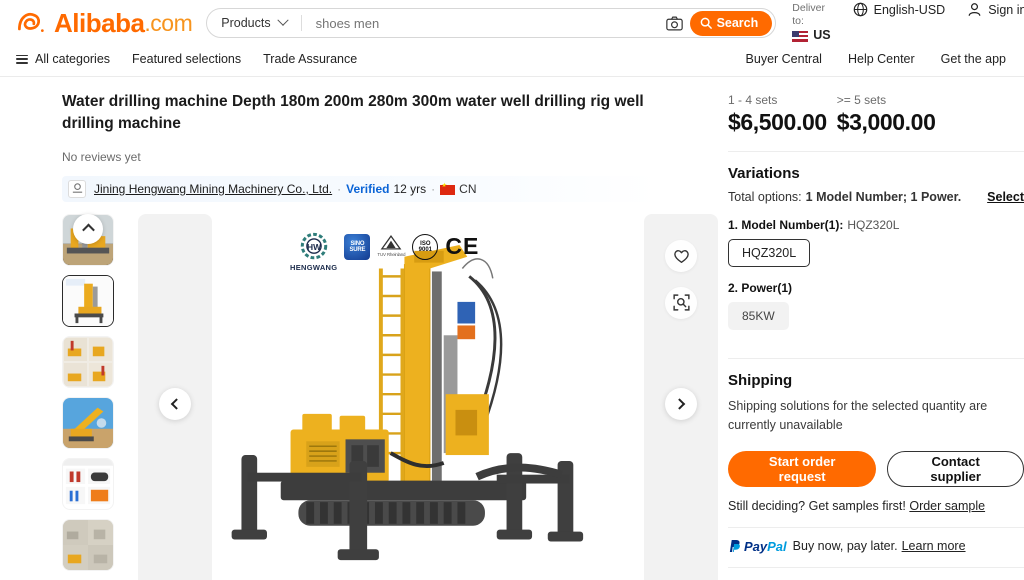 The height and width of the screenshot is (580, 1024). I want to click on tuv-badge: TUV Rheinland, so click(391, 245).